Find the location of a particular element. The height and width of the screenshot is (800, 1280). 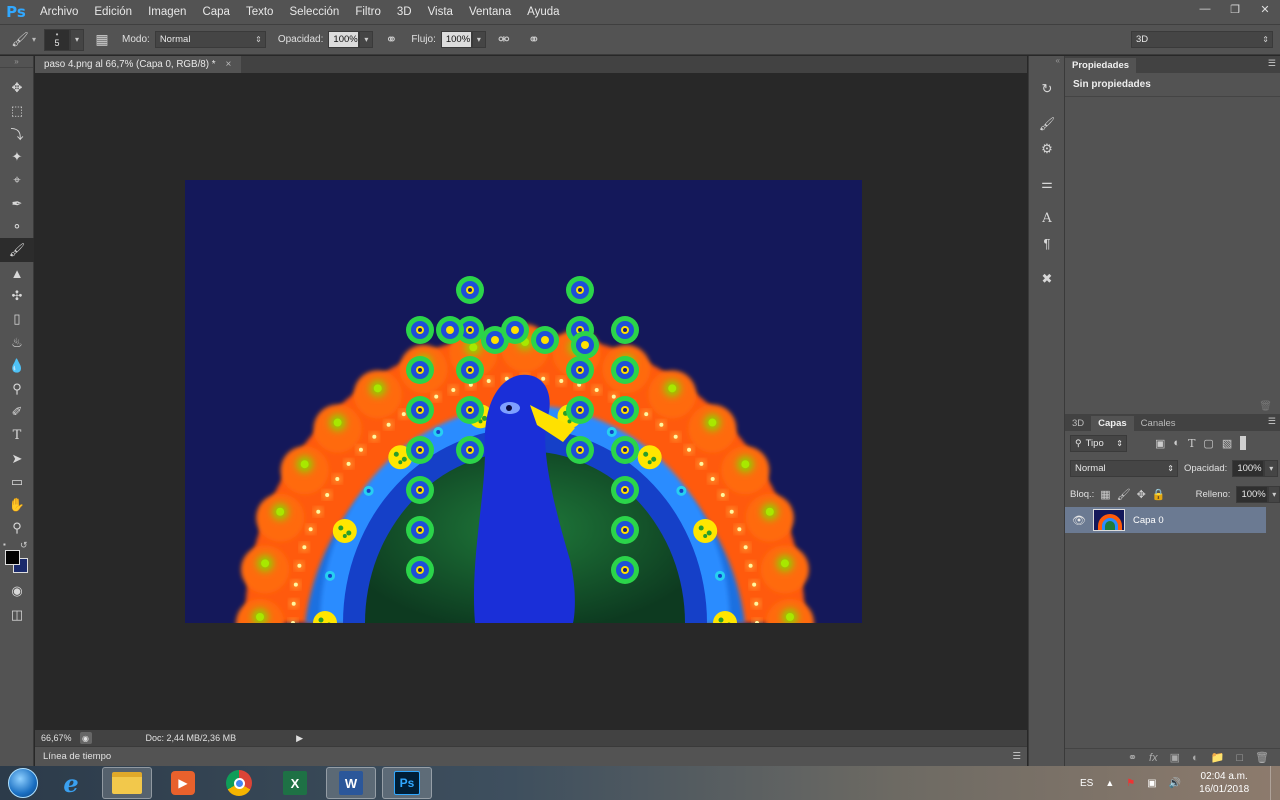

collapse-icon: » is located at coordinates (16, 62).